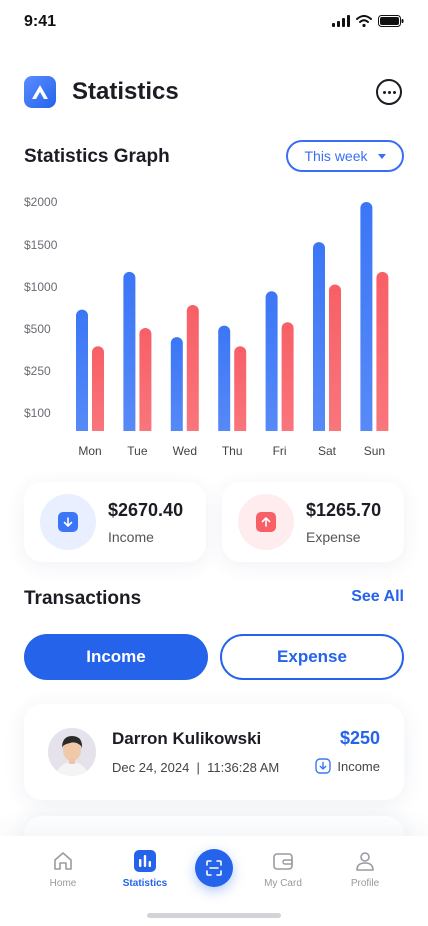  Describe the element at coordinates (365, 883) in the screenshot. I see `tab-profile-label: Profile` at that location.